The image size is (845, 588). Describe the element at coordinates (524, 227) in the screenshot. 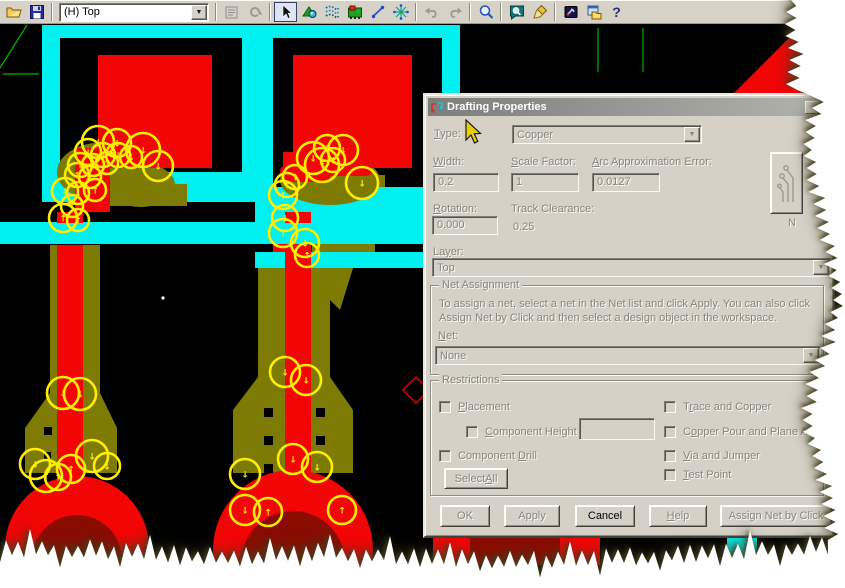

I see `track-clearance-value: 0.25` at that location.